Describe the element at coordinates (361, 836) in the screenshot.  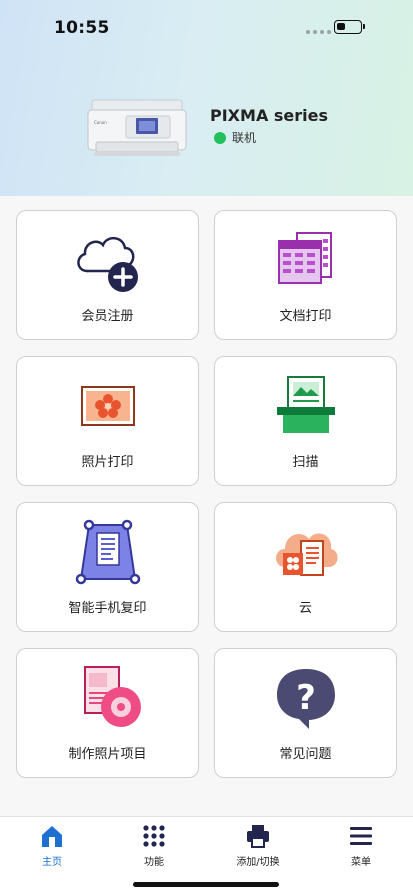
I see `menu-icon` at that location.